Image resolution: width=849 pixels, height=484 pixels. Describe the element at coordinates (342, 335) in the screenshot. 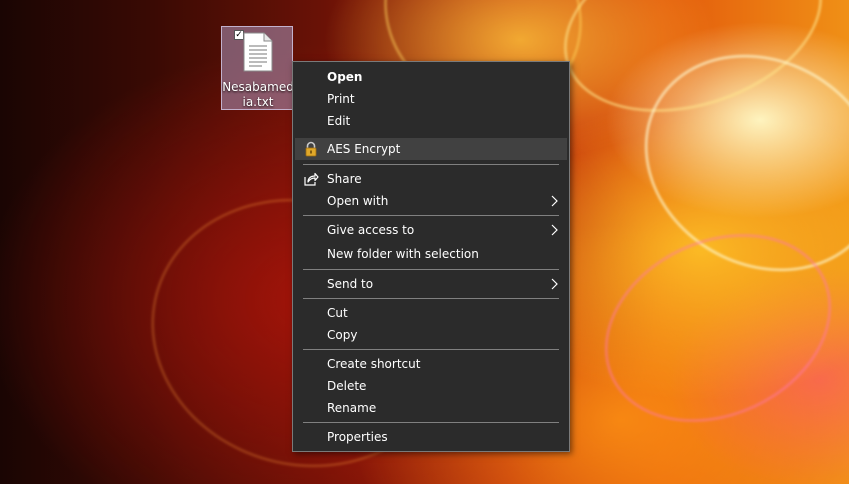

I see `menu-item-label: Copy` at that location.